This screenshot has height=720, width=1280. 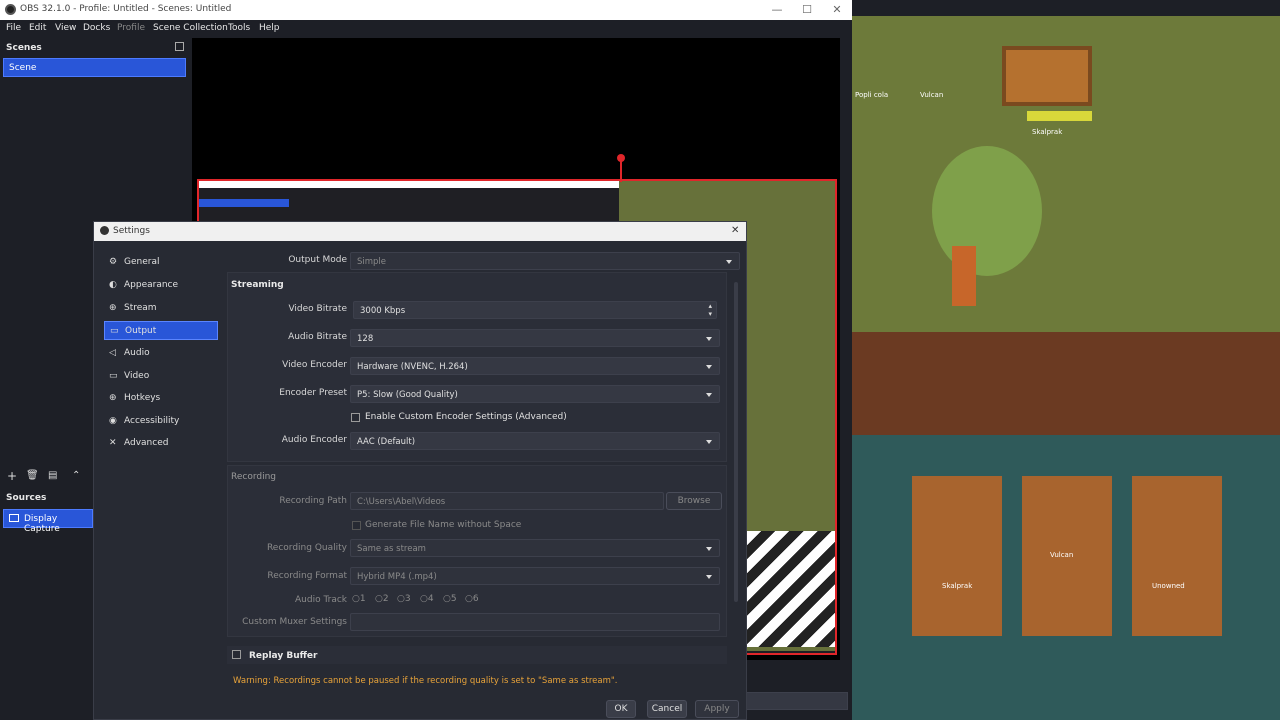 I want to click on nav-accessibility: ◉ Accessibility, so click(x=161, y=421).